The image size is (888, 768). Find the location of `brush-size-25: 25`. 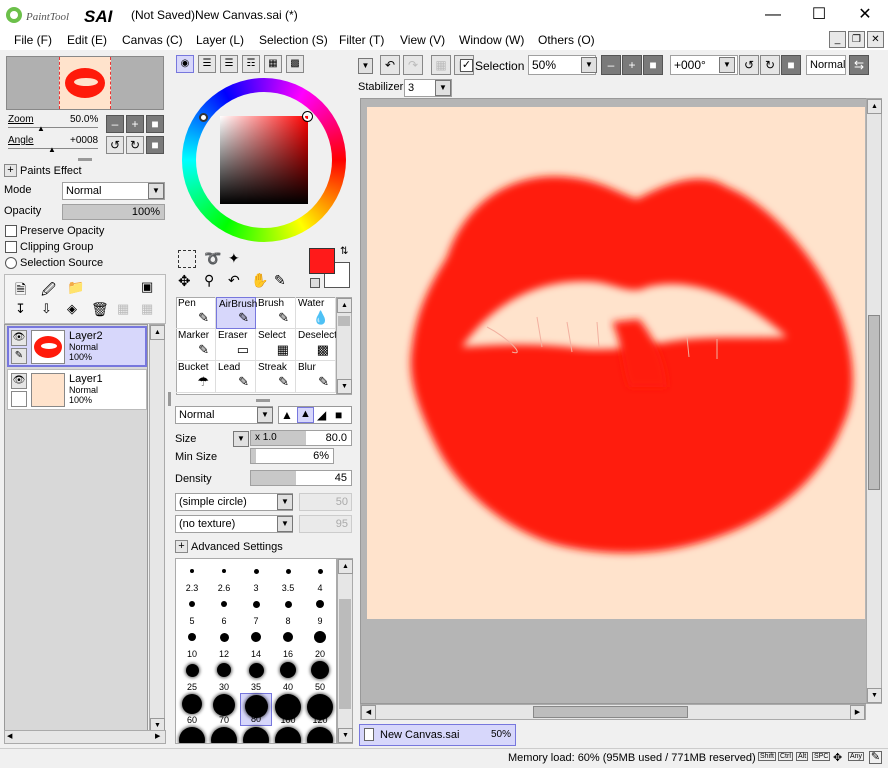

brush-size-25: 25 is located at coordinates (192, 676).